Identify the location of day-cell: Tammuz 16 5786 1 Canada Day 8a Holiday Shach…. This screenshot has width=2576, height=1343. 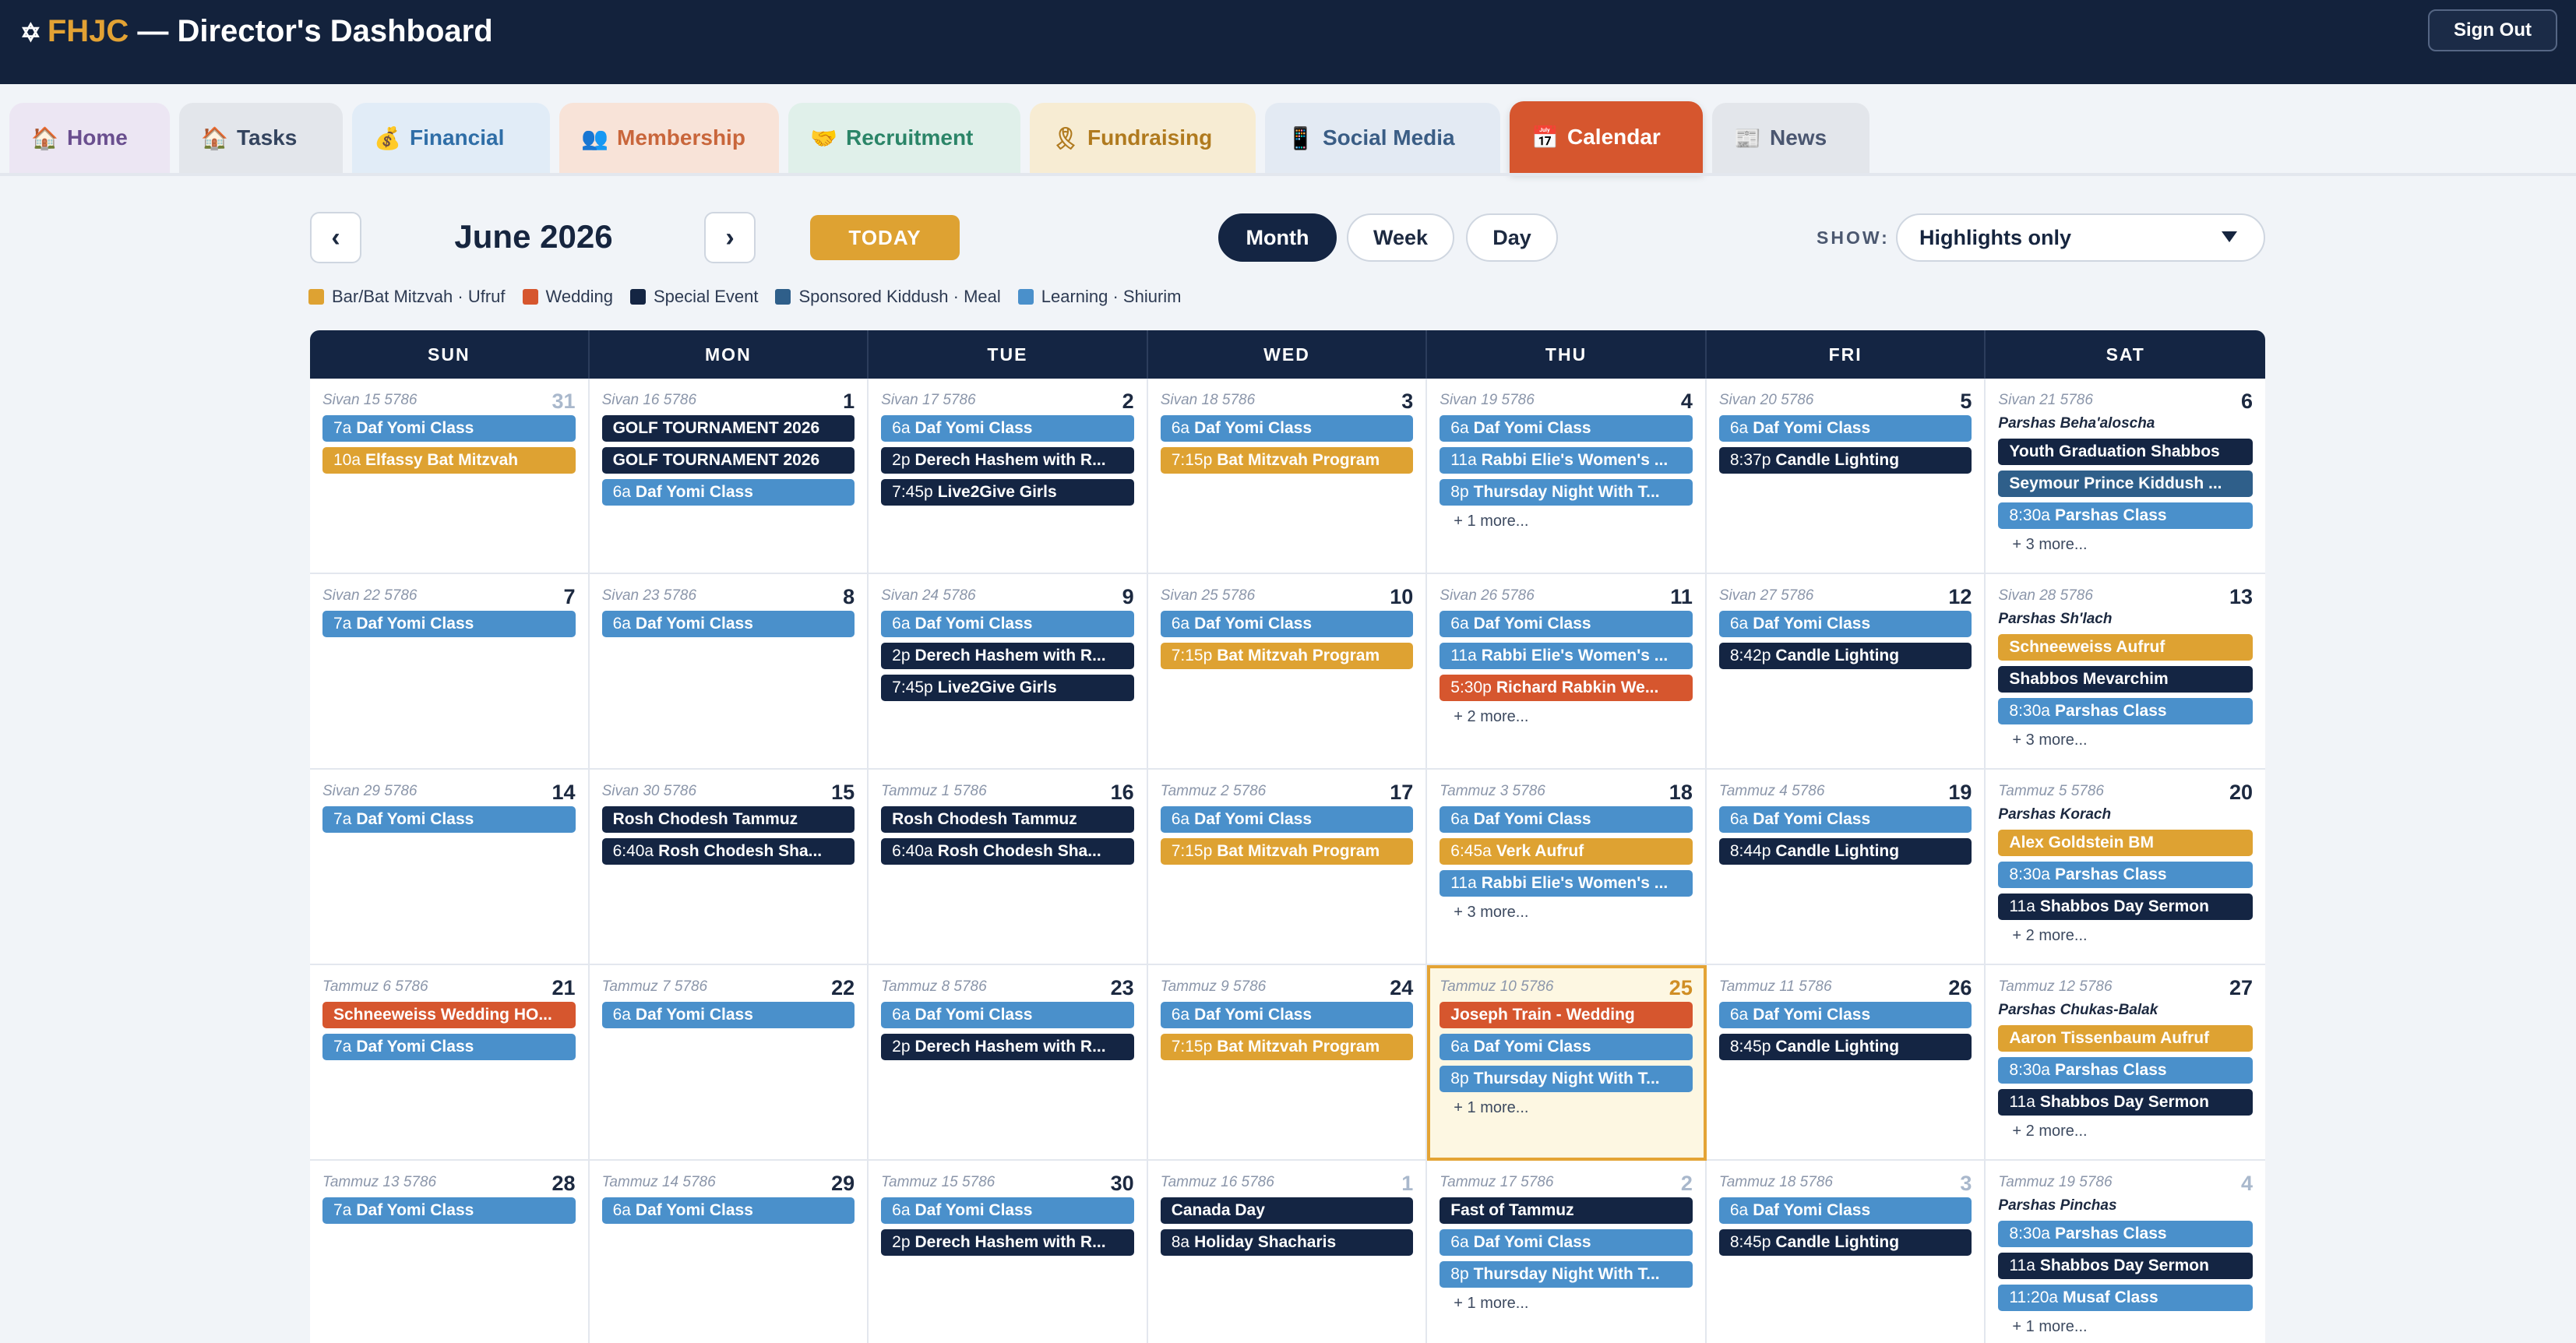
(1287, 1252).